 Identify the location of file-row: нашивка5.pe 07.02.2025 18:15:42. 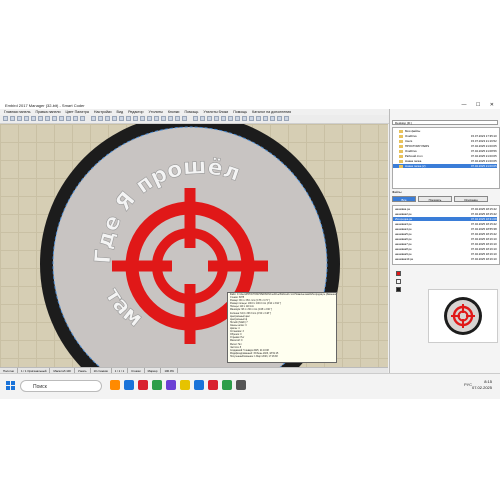
(445, 234).